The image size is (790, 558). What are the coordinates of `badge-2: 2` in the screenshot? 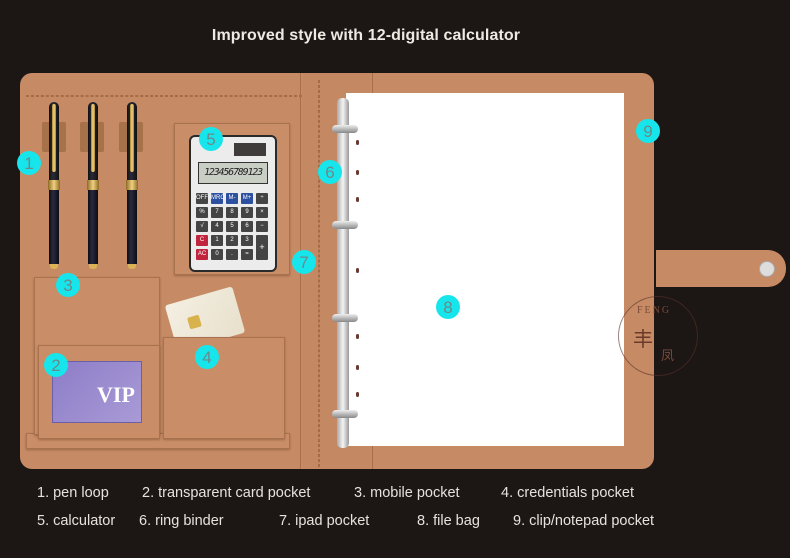 It's located at (56, 365).